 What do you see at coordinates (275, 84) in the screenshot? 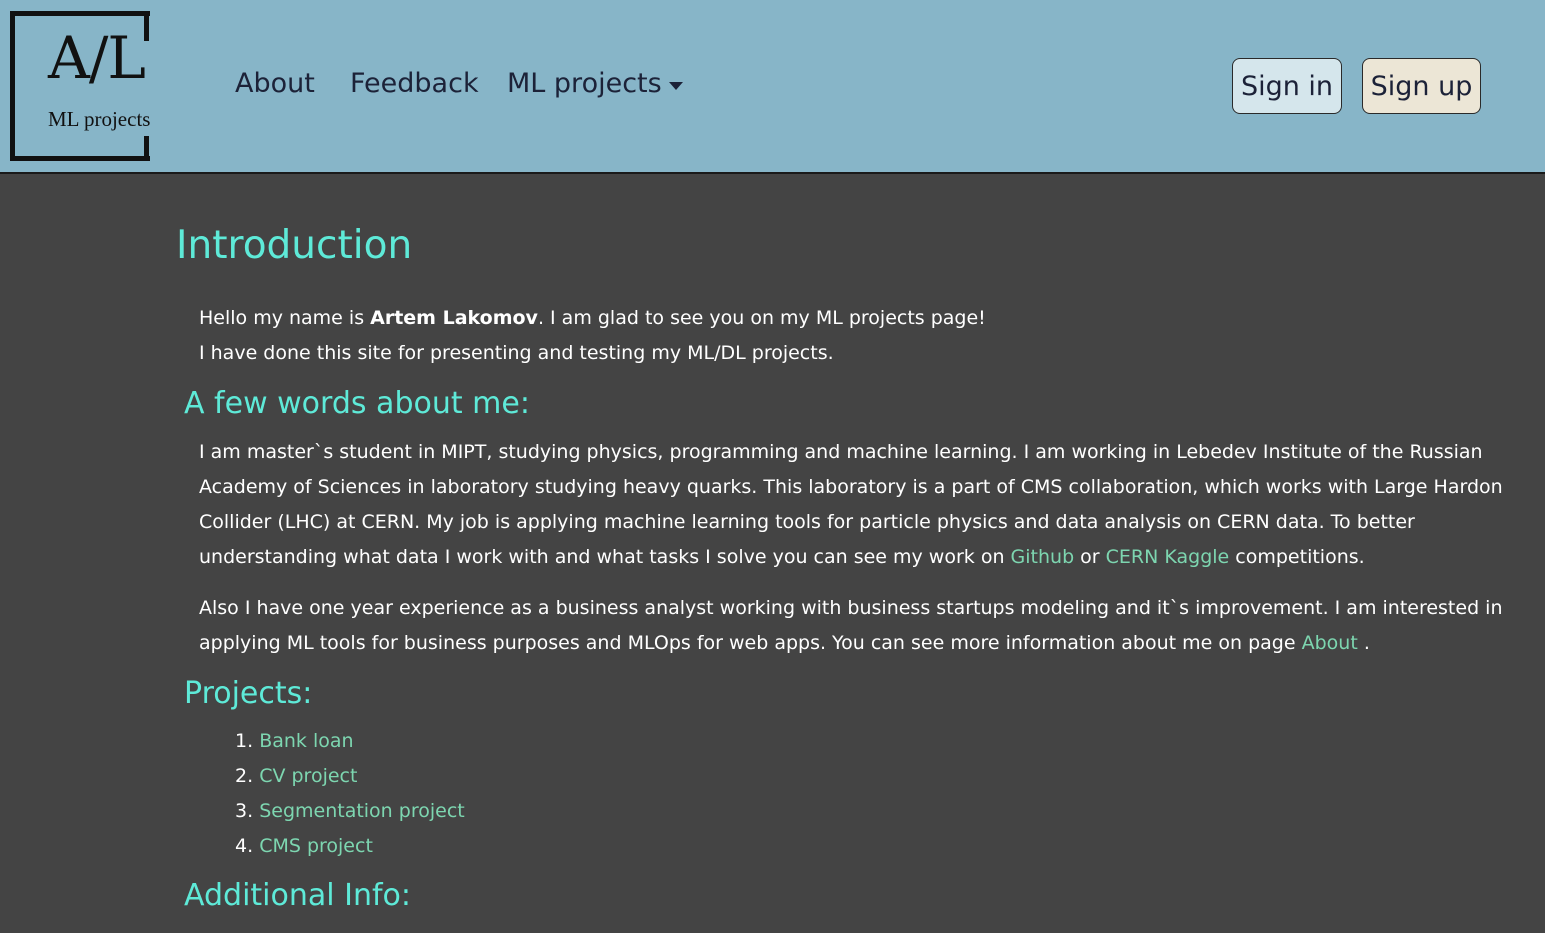
I see `nav-about: About` at bounding box center [275, 84].